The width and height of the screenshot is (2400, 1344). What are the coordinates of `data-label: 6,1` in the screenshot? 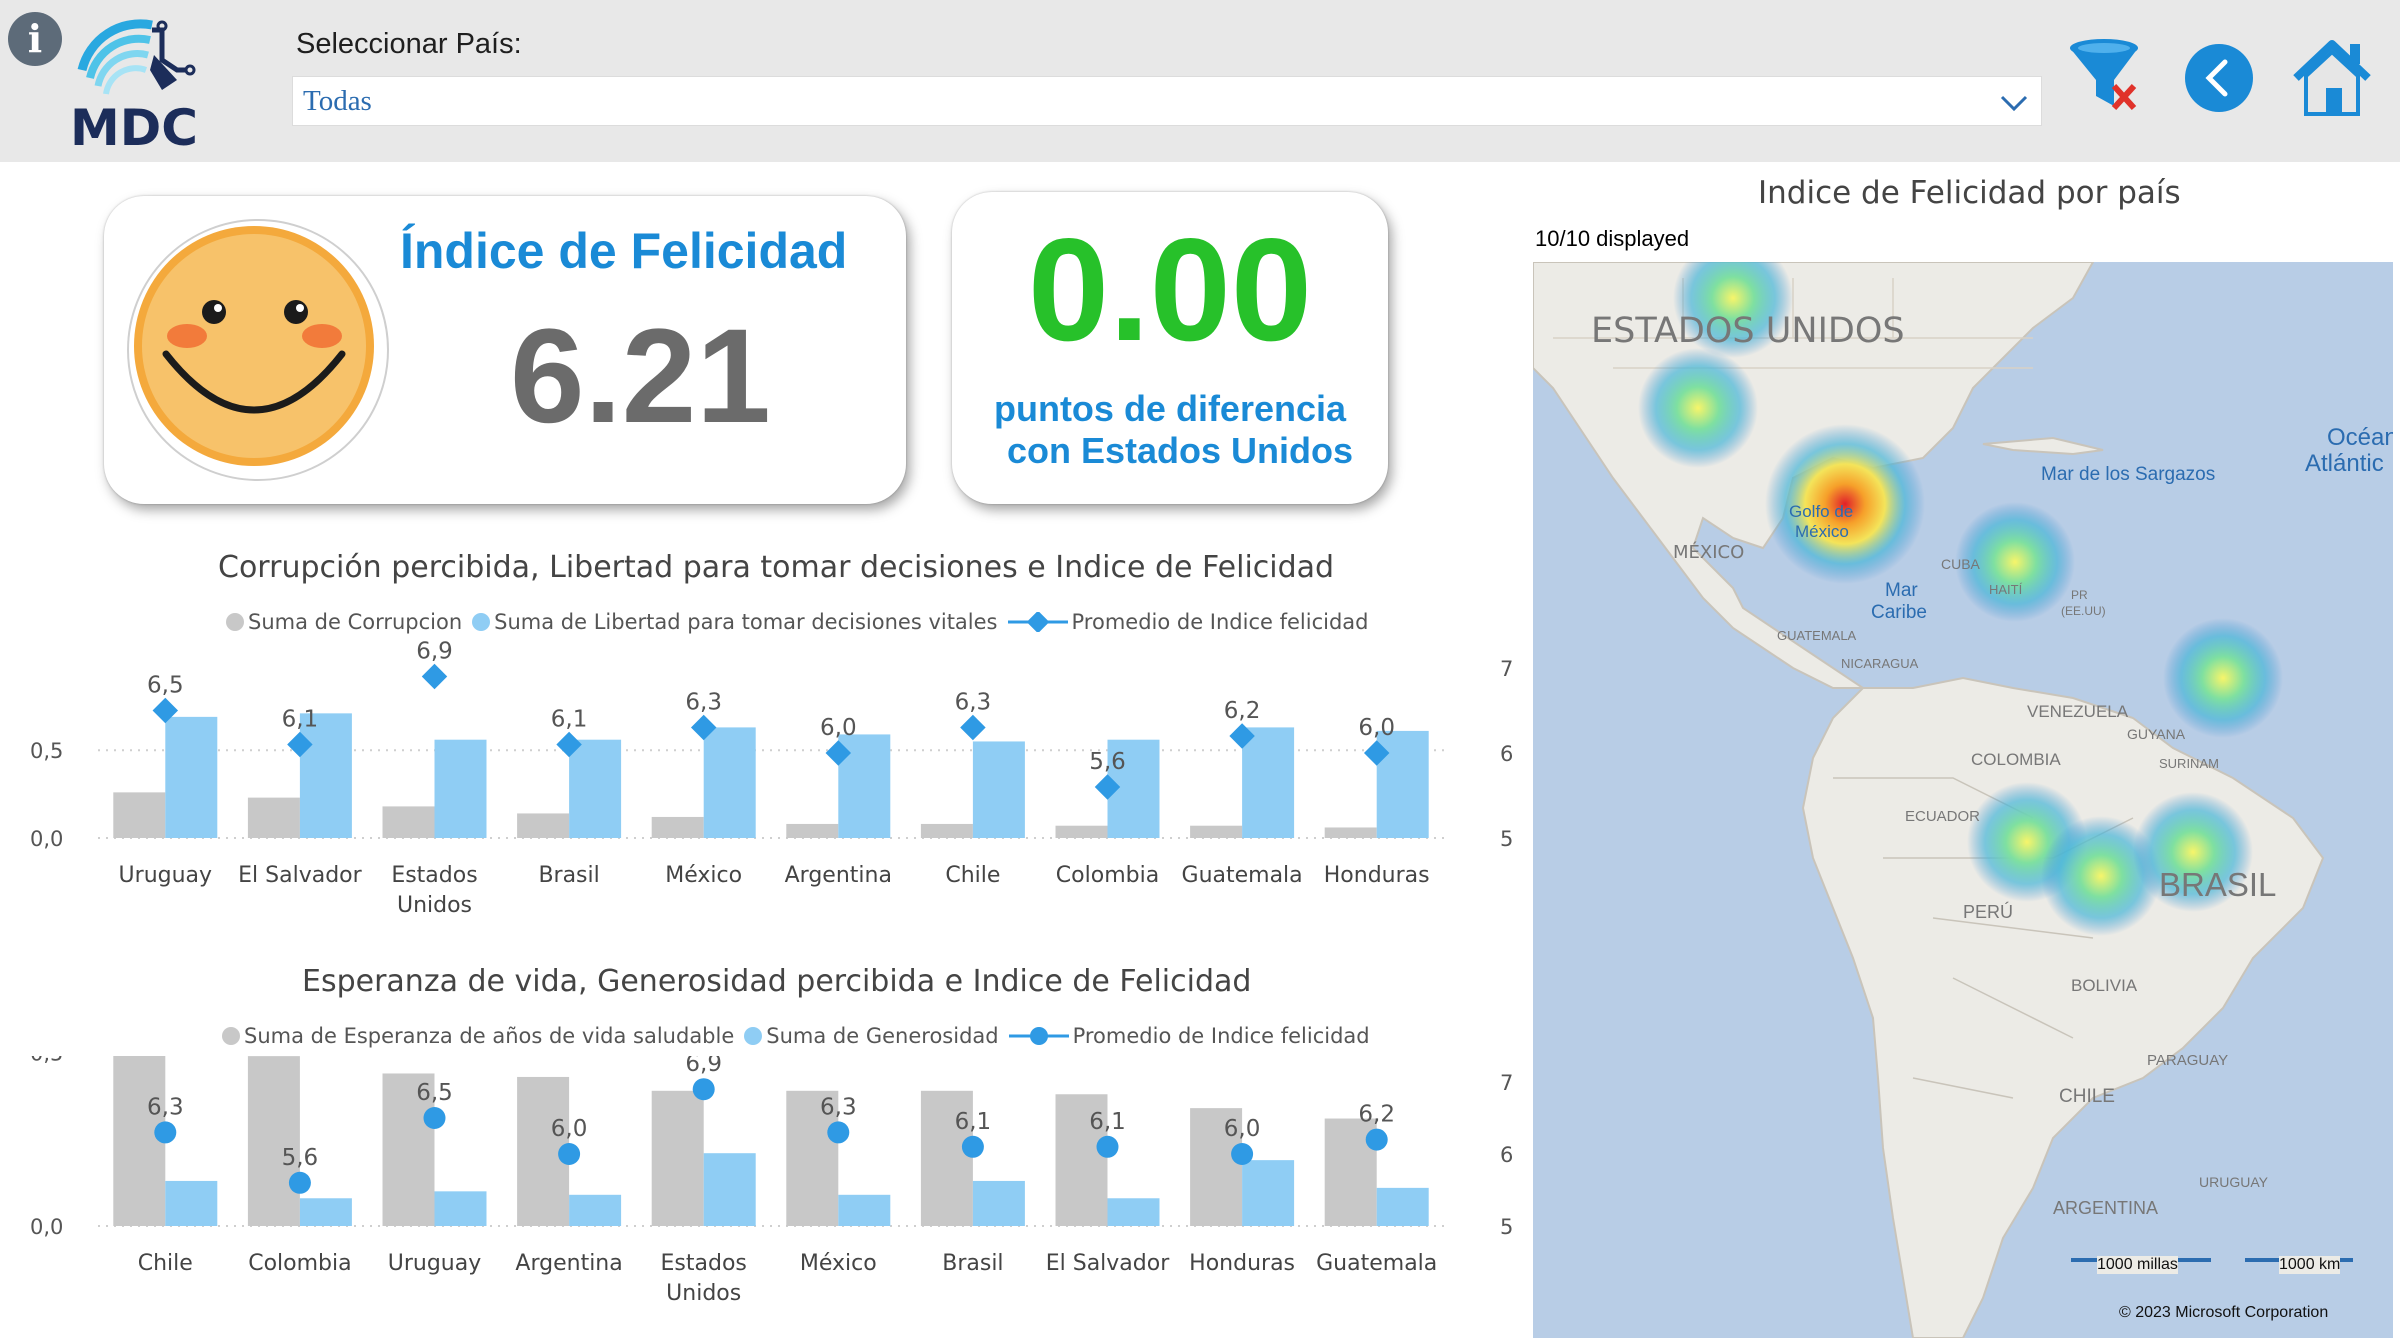 It's located at (1107, 1122).